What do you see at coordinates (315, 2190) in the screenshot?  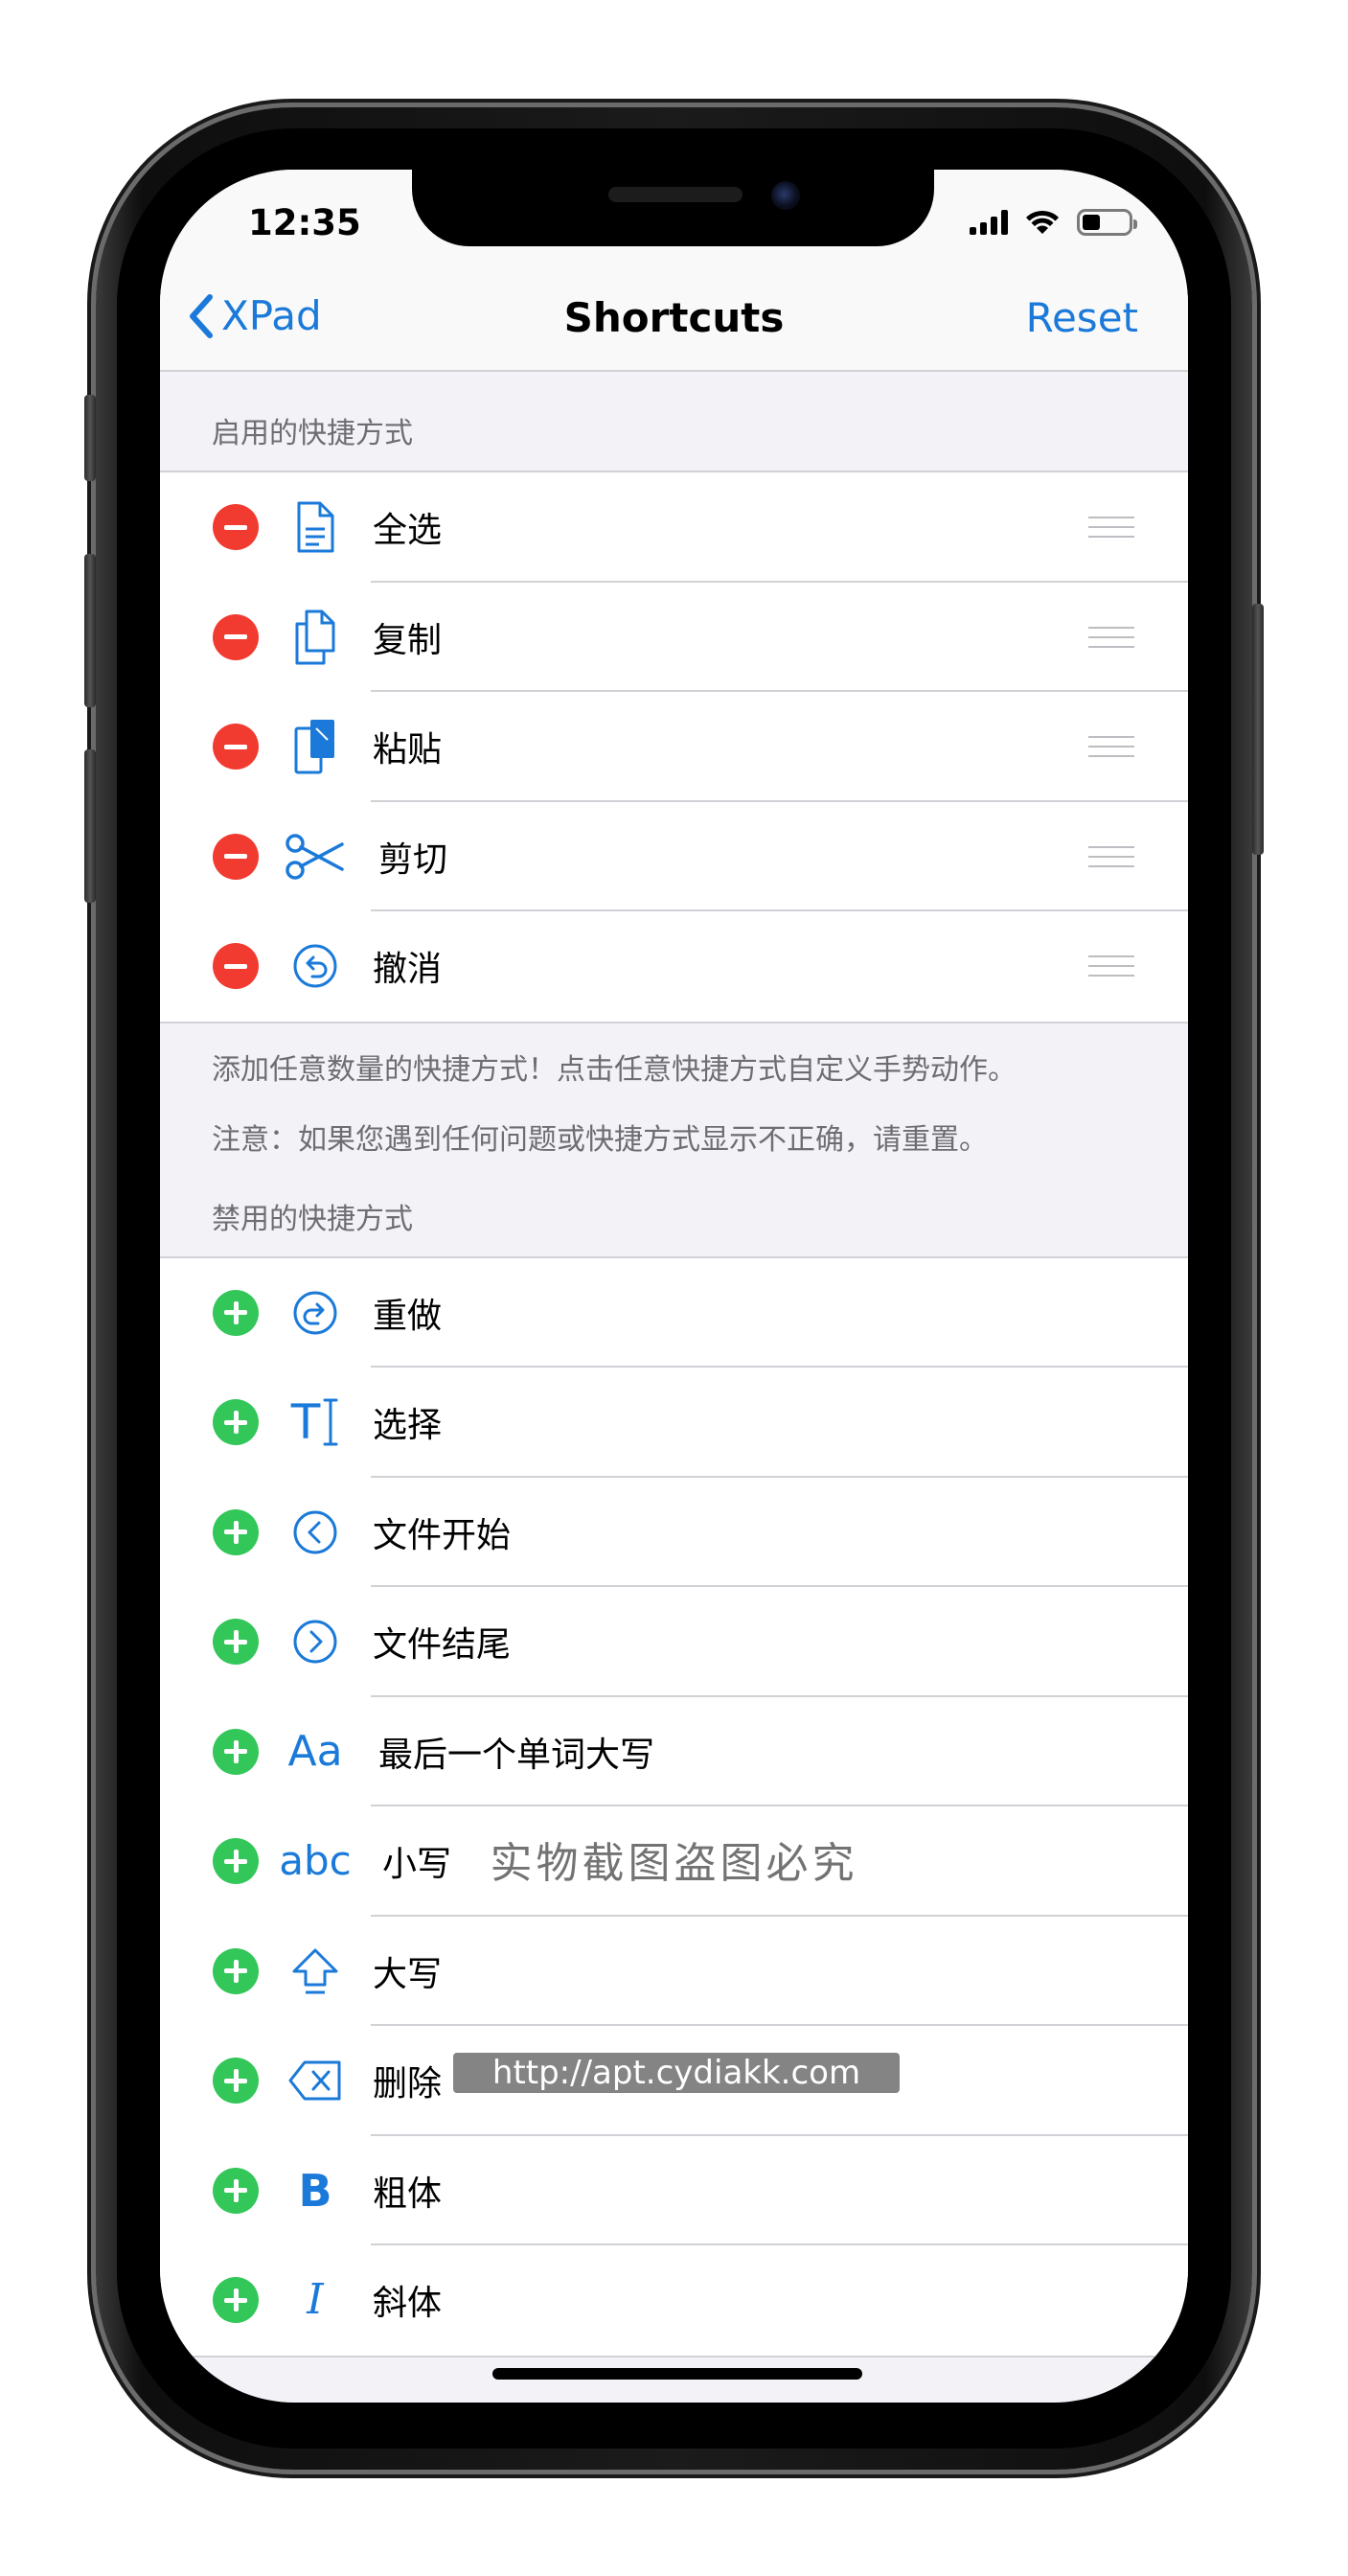 I see `bold-icon: B` at bounding box center [315, 2190].